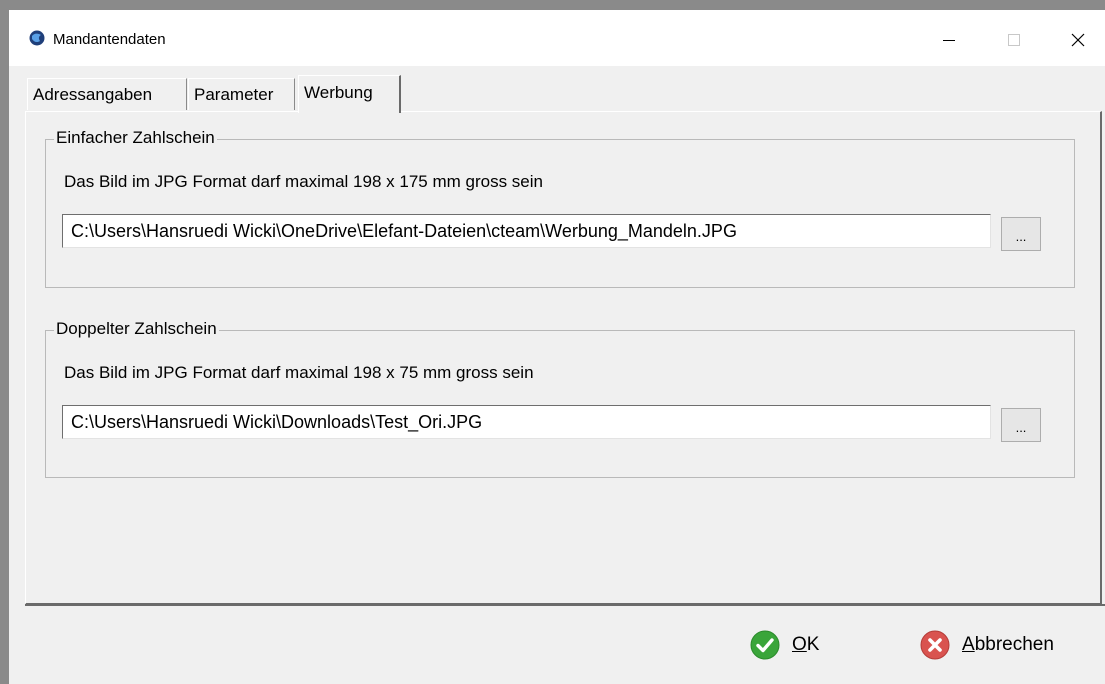 The width and height of the screenshot is (1105, 684). Describe the element at coordinates (4, 347) in the screenshot. I see `window-left-border` at that location.